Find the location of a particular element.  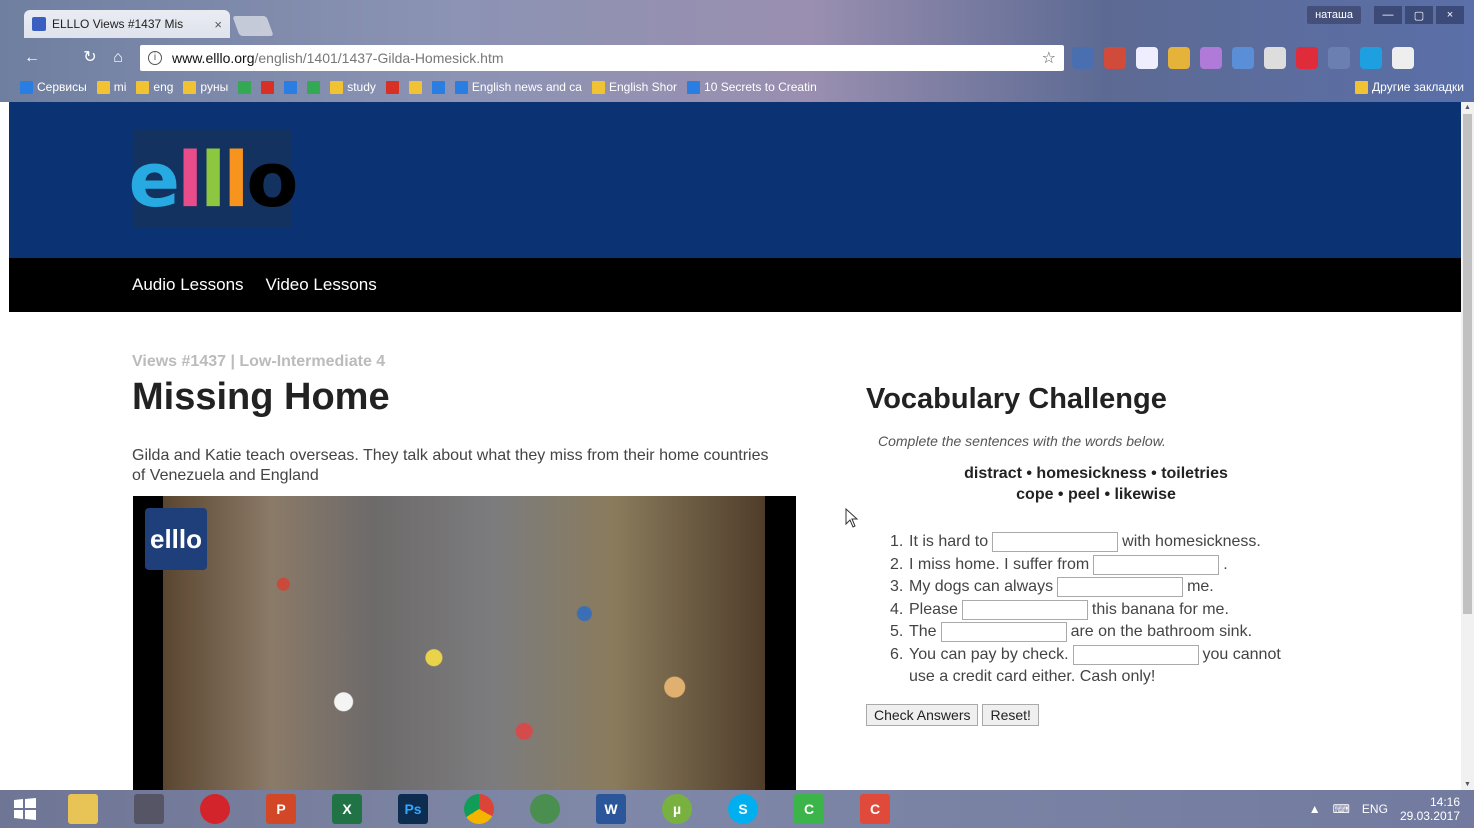

bookmark-item: eng is located at coordinates (154, 87).